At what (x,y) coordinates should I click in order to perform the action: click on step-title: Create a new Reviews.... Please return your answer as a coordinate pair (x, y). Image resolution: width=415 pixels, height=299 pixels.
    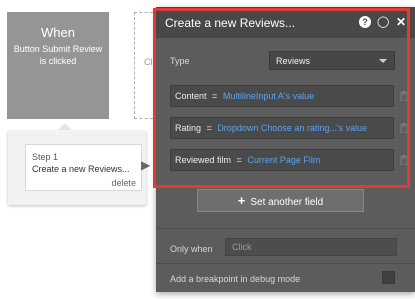
    Looking at the image, I should click on (81, 169).